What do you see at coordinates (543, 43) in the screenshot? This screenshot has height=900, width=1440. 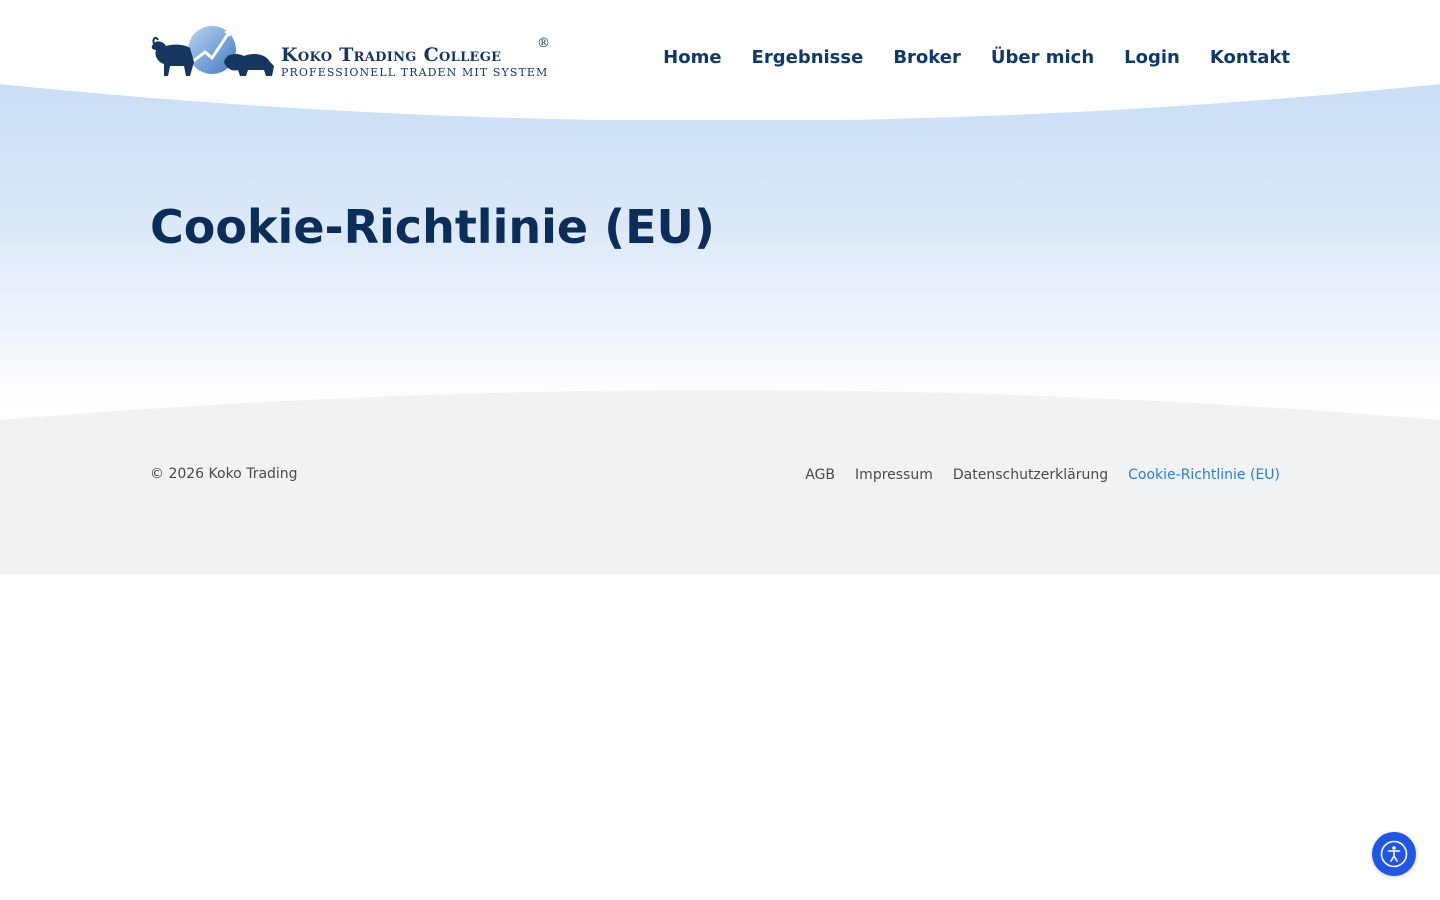 I see `registered-mark: ®` at bounding box center [543, 43].